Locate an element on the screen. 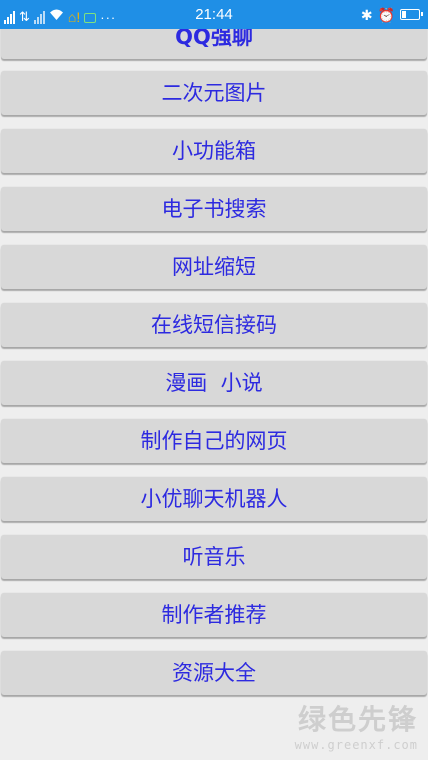 Image resolution: width=428 pixels, height=760 pixels. watermark: 绿色先锋 www.greenxf.com is located at coordinates (356, 725).